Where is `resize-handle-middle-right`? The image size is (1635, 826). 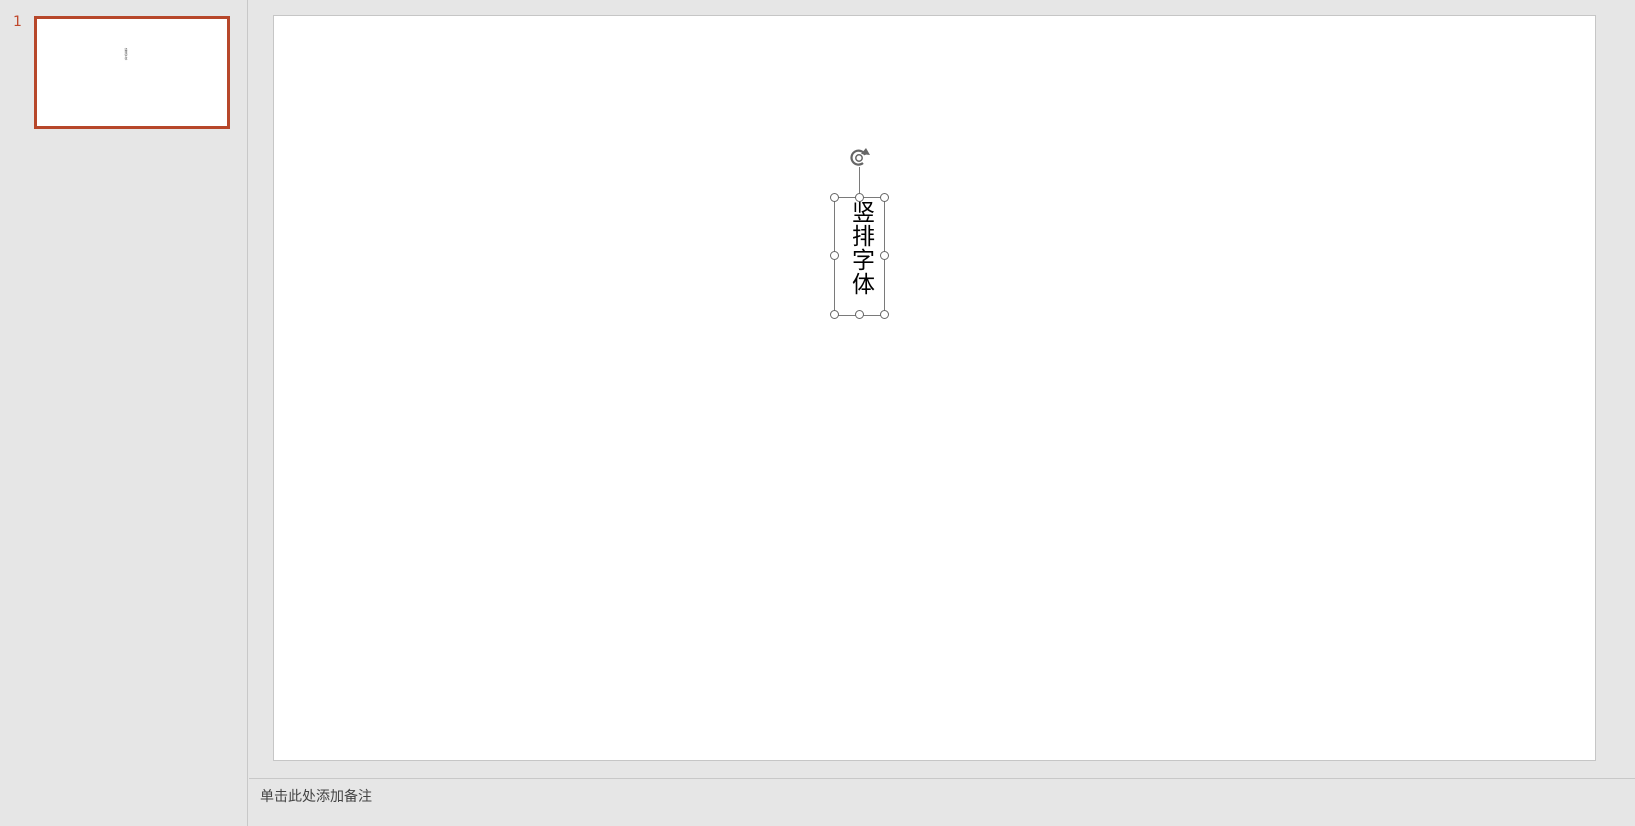
resize-handle-middle-right is located at coordinates (884, 255).